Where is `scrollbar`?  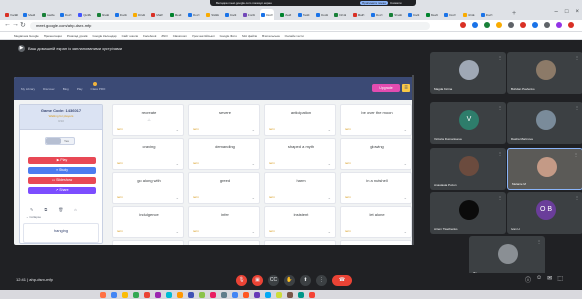
scrollbar is located at coordinates (413, 160).